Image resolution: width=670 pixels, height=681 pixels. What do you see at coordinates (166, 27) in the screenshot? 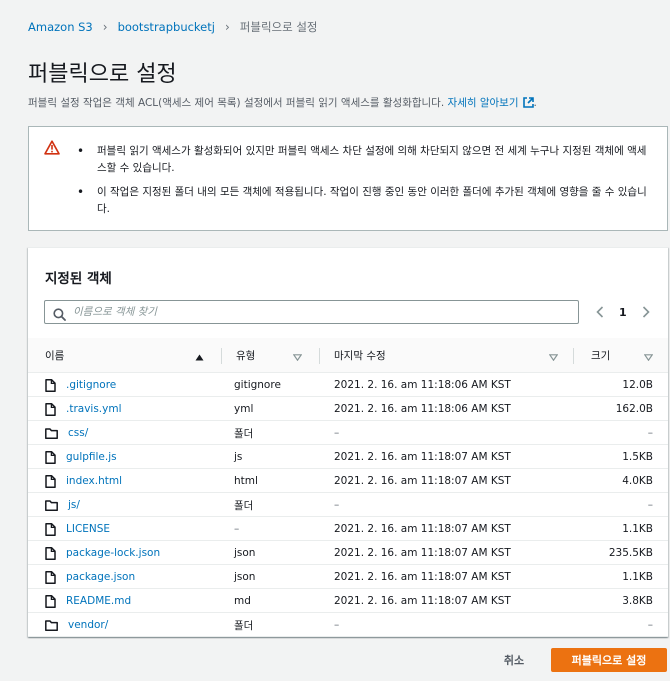
I see `breadcrumb-bucket: bootstrapbucketj` at bounding box center [166, 27].